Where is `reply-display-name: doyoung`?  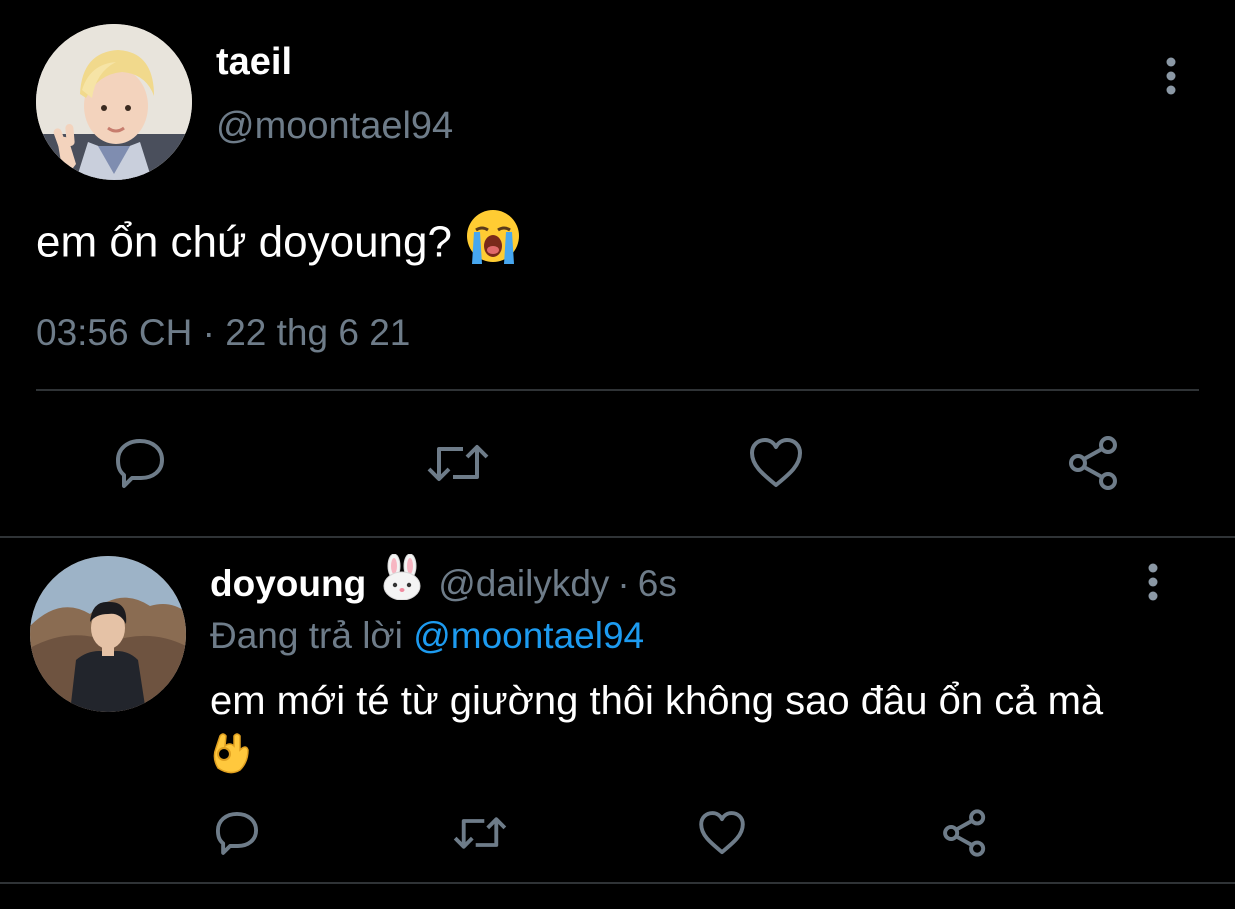 reply-display-name: doyoung is located at coordinates (288, 584).